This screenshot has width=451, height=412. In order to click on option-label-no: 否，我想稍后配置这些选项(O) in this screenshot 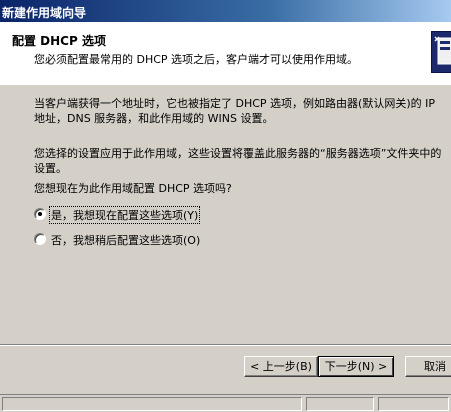, I will do `click(125, 240)`.